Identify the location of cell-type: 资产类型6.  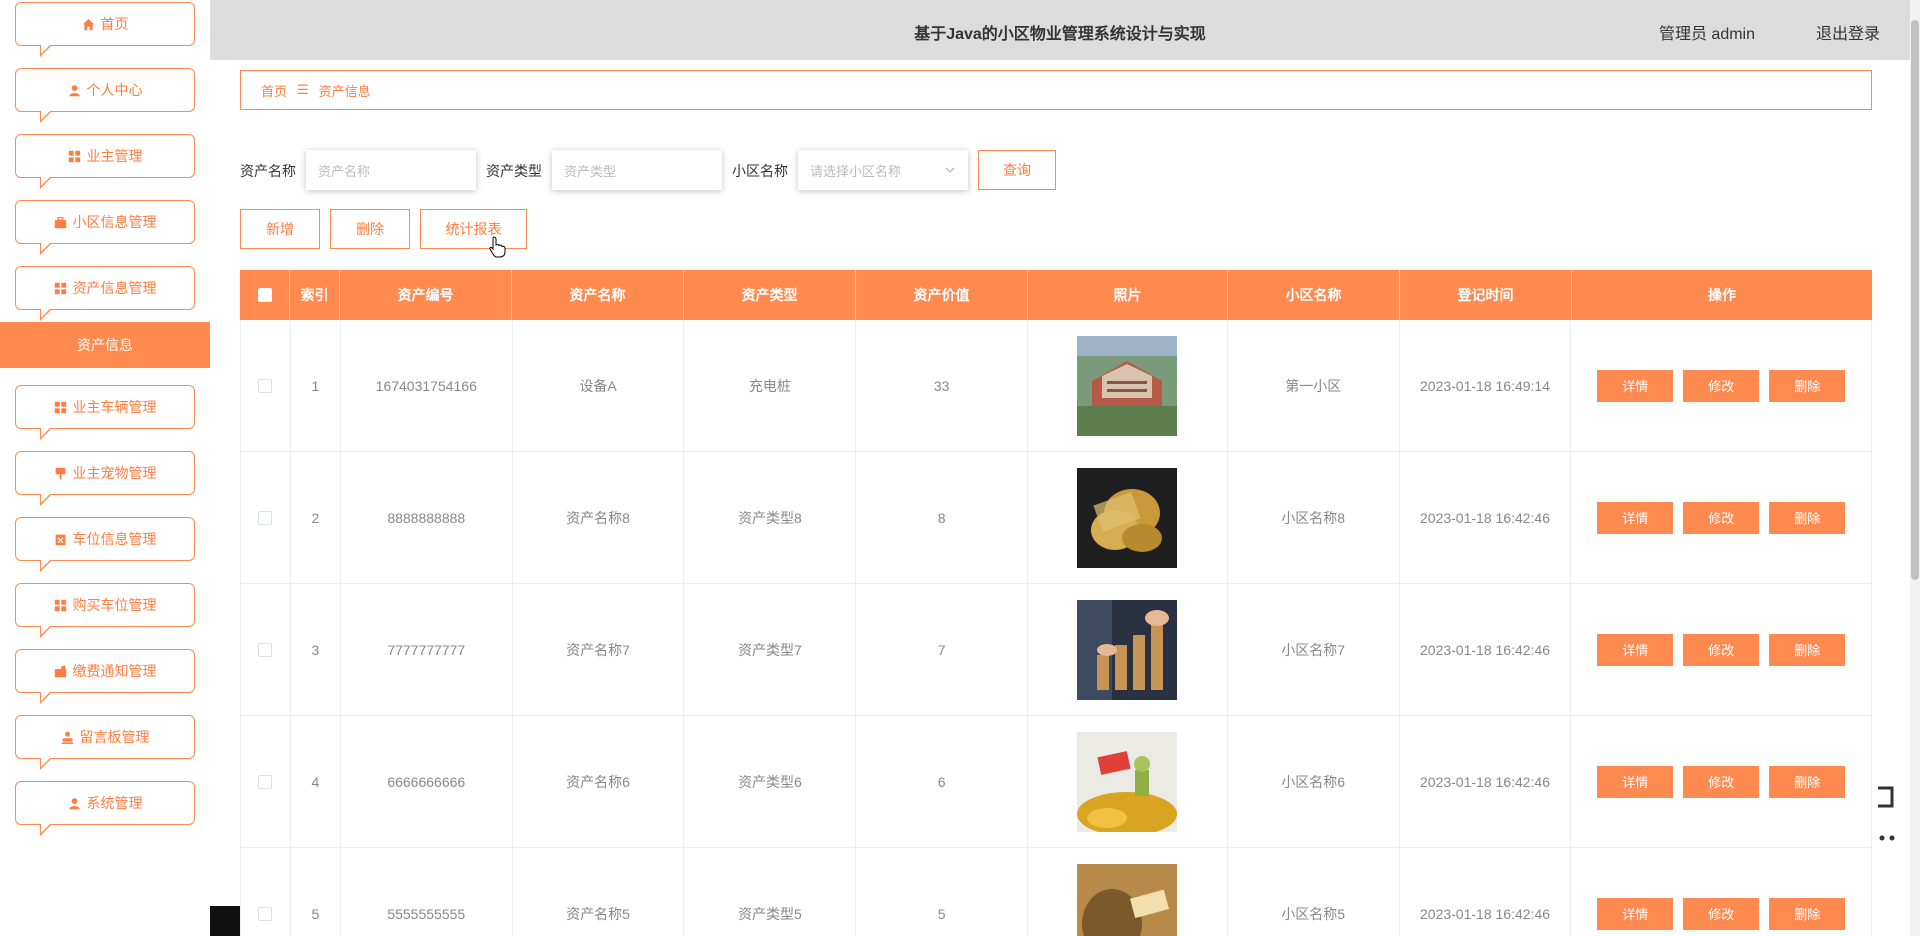
(770, 781).